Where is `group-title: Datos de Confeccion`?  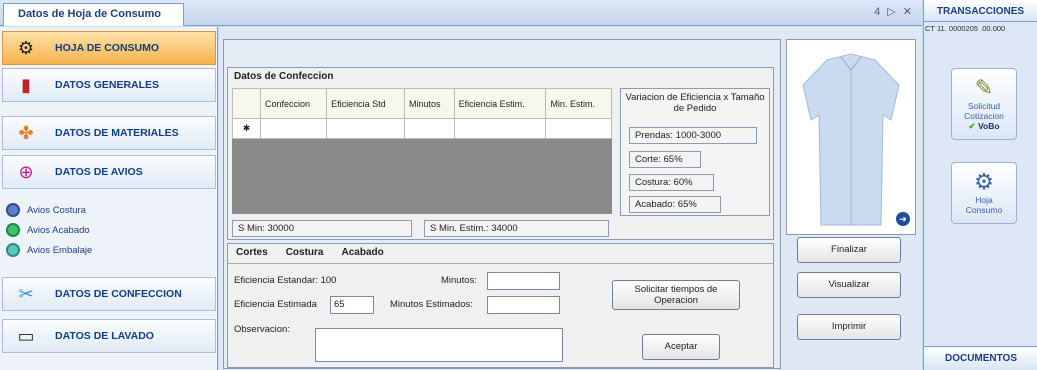 group-title: Datos de Confeccion is located at coordinates (284, 76).